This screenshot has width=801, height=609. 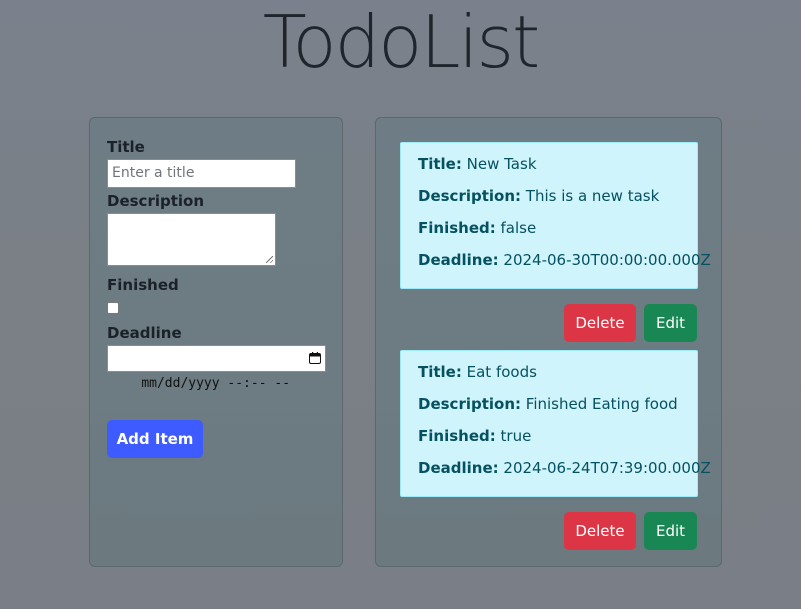 I want to click on todo-deadline-value: 2024-06-30T00:00:00.000Z, so click(x=607, y=260).